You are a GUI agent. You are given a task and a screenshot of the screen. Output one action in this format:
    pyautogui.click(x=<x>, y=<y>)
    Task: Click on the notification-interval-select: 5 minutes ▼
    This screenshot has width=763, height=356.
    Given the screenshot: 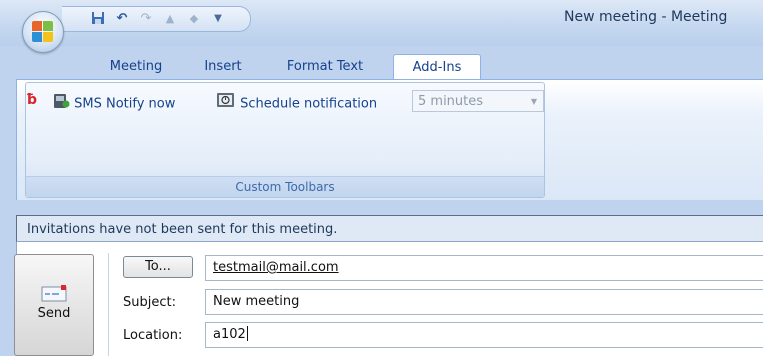 What is the action you would take?
    pyautogui.click(x=478, y=101)
    